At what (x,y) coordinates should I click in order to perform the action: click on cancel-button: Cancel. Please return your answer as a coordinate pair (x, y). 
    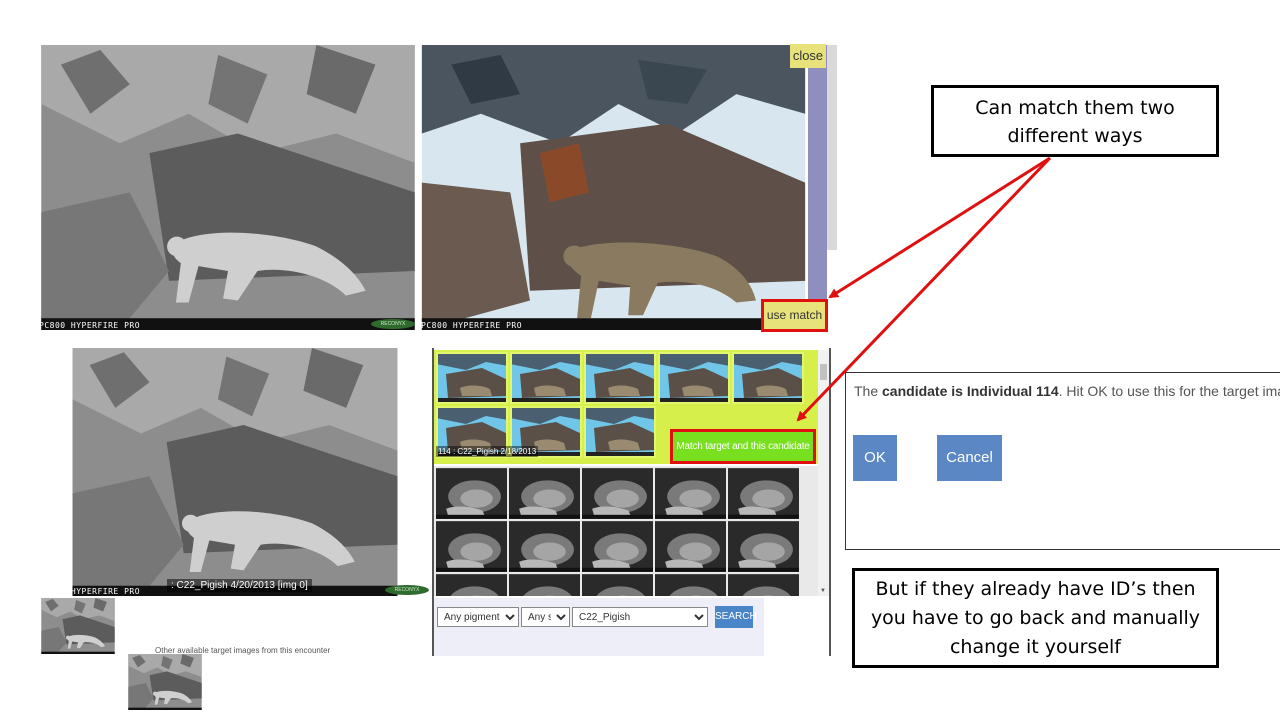
    Looking at the image, I should click on (969, 458).